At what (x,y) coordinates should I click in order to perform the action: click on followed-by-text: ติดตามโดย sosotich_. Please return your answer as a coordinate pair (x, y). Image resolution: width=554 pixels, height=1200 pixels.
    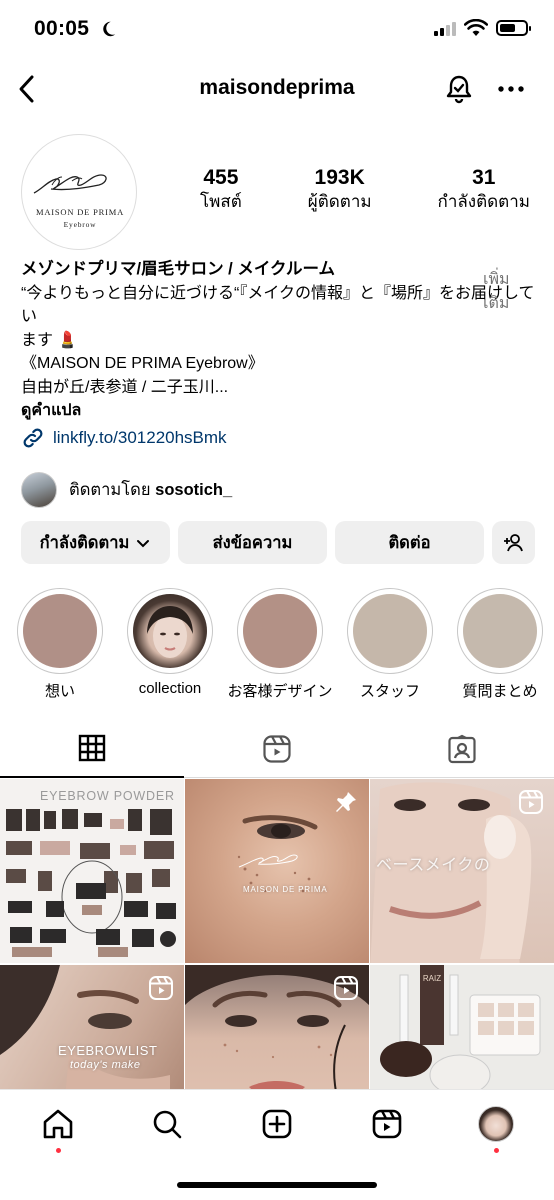
    Looking at the image, I should click on (150, 490).